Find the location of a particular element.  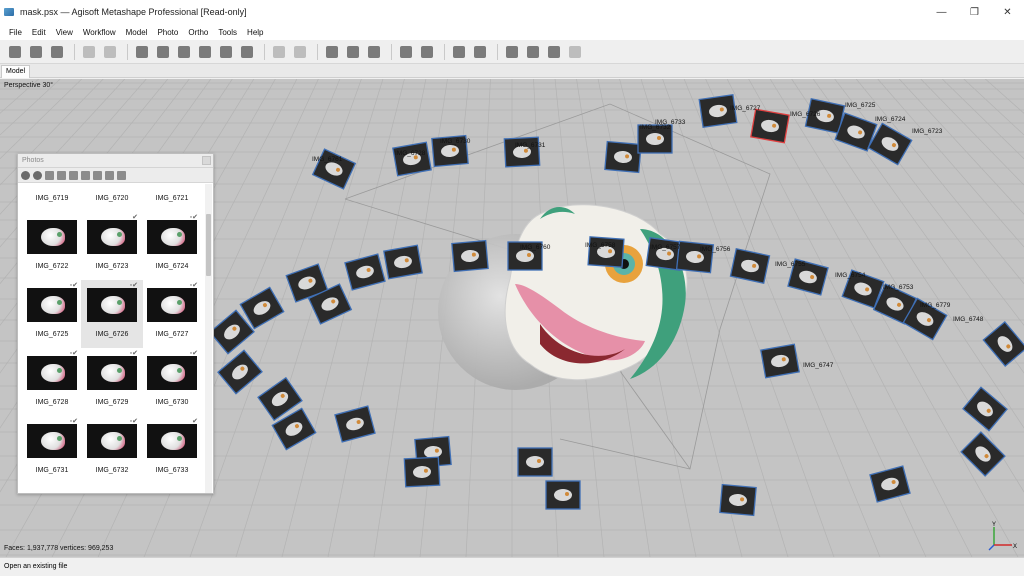

zoom-out-button is located at coordinates (353, 52).